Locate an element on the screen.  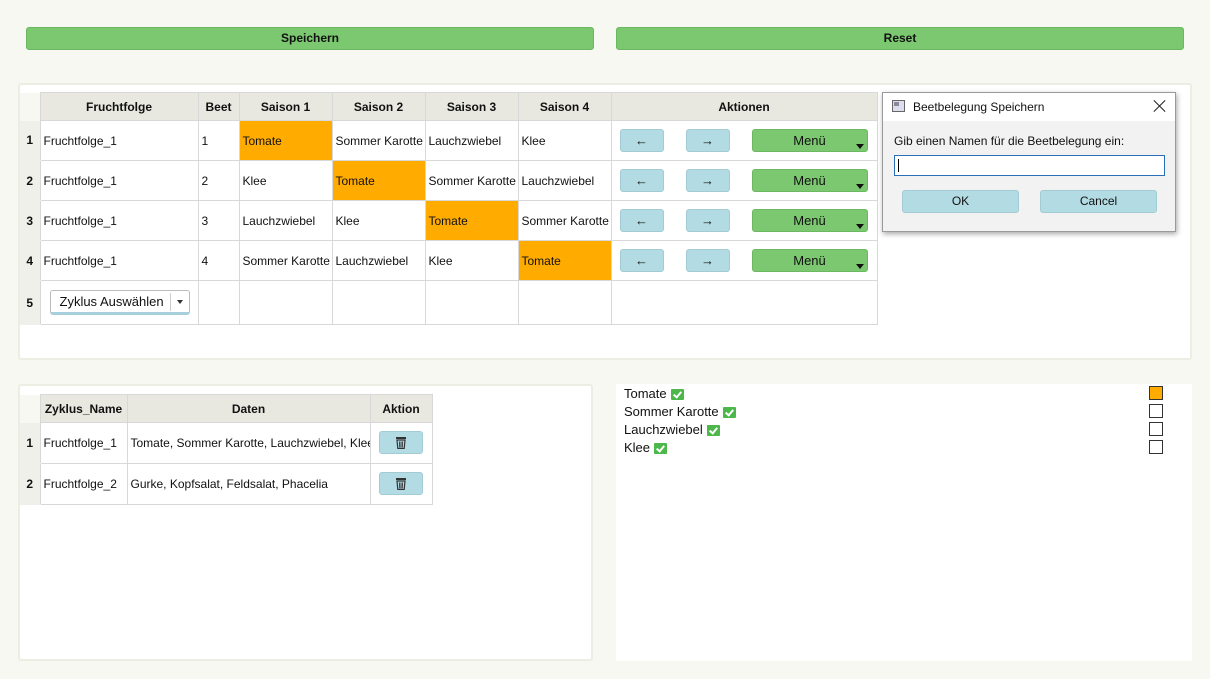
dialog-titlebar: Beetbelegung Speichern is located at coordinates (1029, 107).